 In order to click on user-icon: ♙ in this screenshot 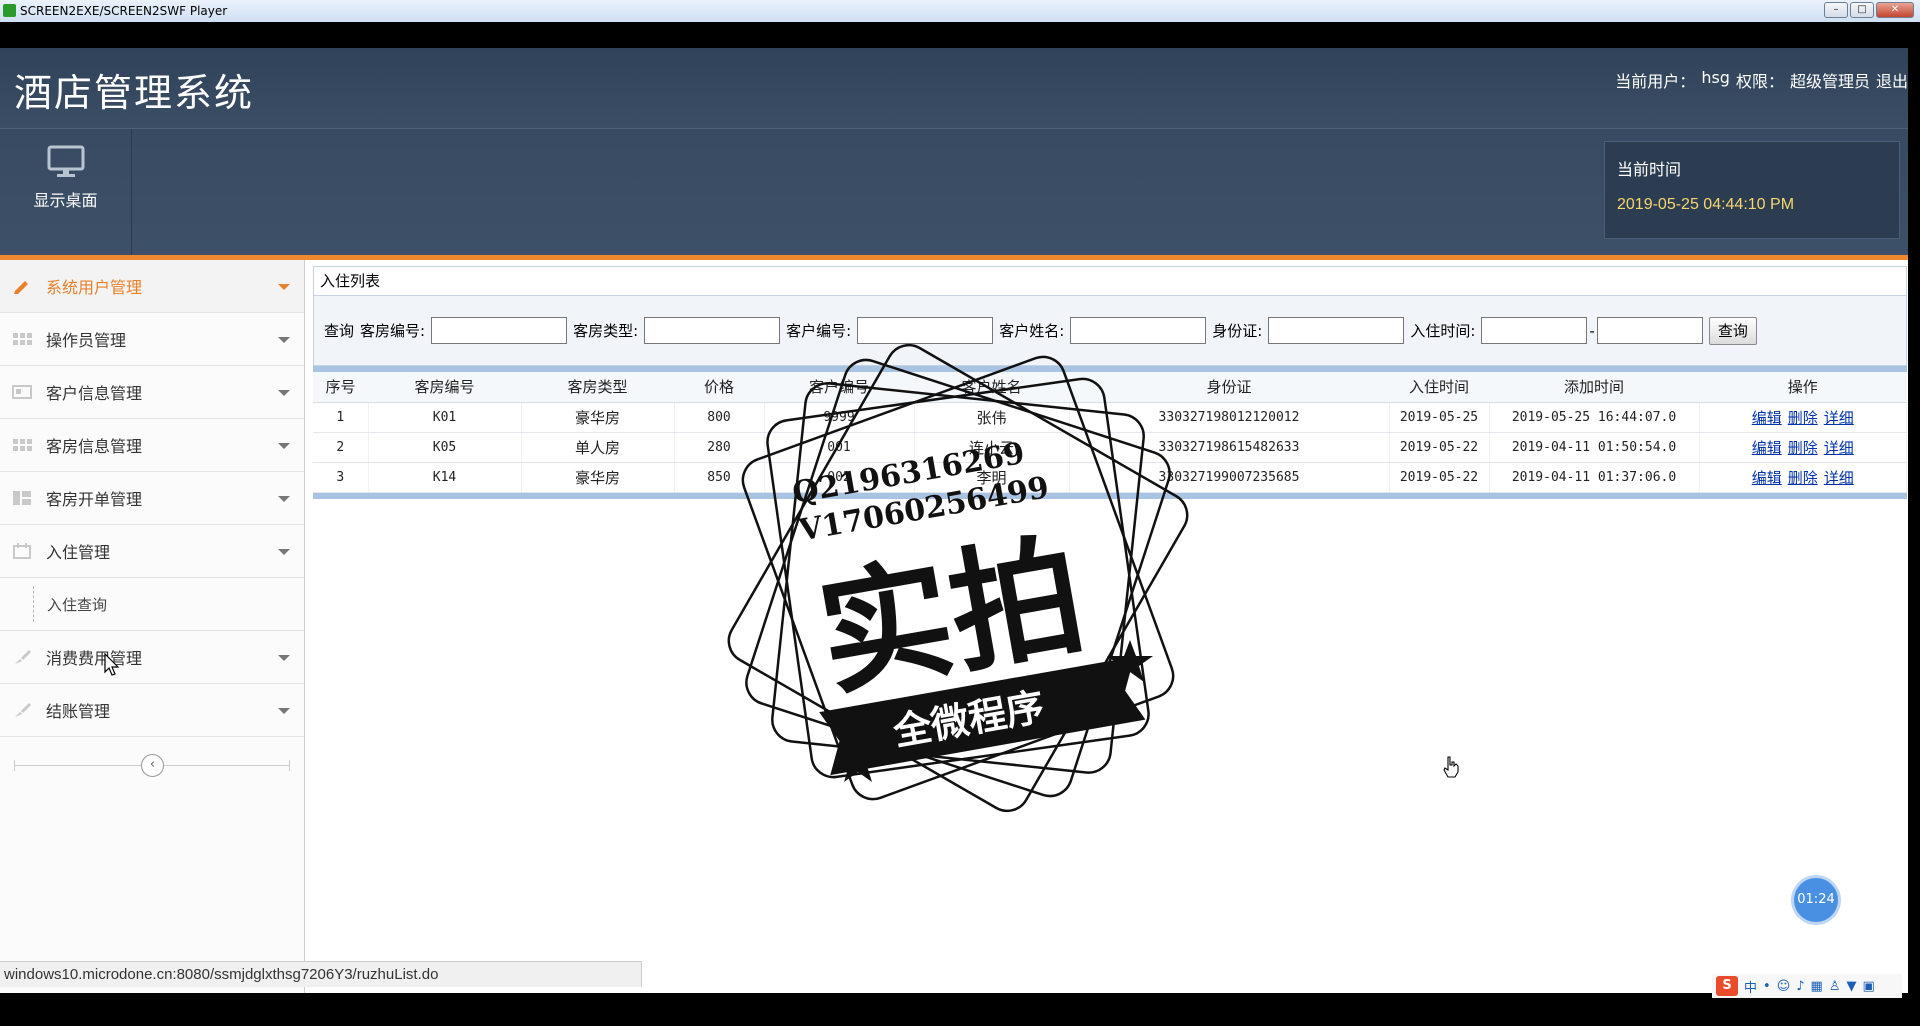, I will do `click(1835, 986)`.